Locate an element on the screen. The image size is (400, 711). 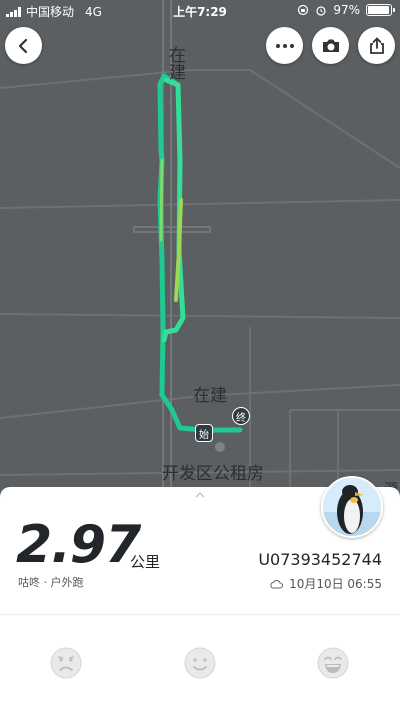
road-label-mid: 在建 is located at coordinates (210, 396).